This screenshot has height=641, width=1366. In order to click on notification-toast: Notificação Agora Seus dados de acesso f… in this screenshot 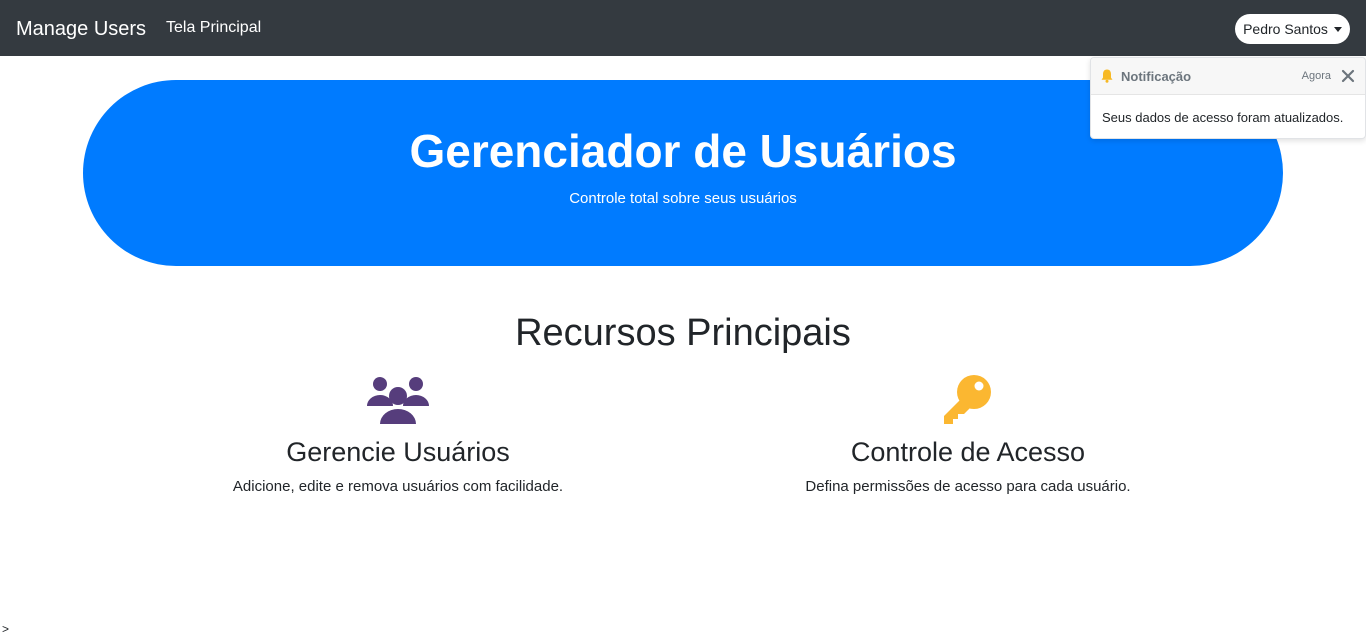, I will do `click(1228, 98)`.